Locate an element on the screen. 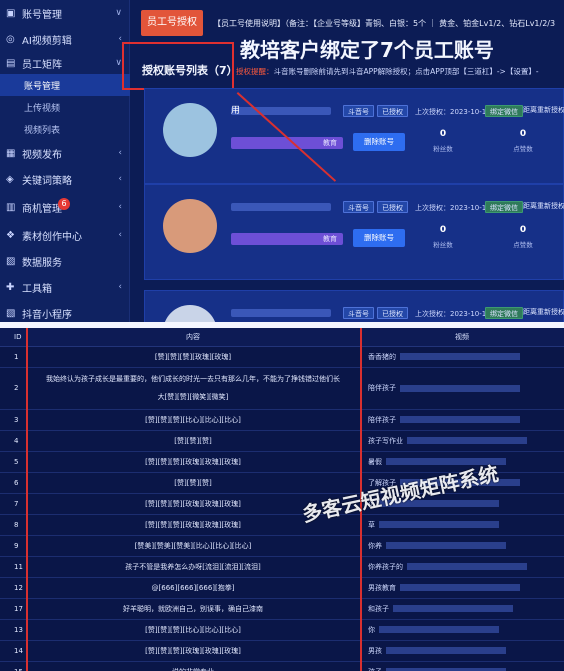 Image resolution: width=564 pixels, height=671 pixels. table-row: 12 @[666][666][666][抱拳] 男孩教育 is located at coordinates (282, 588).